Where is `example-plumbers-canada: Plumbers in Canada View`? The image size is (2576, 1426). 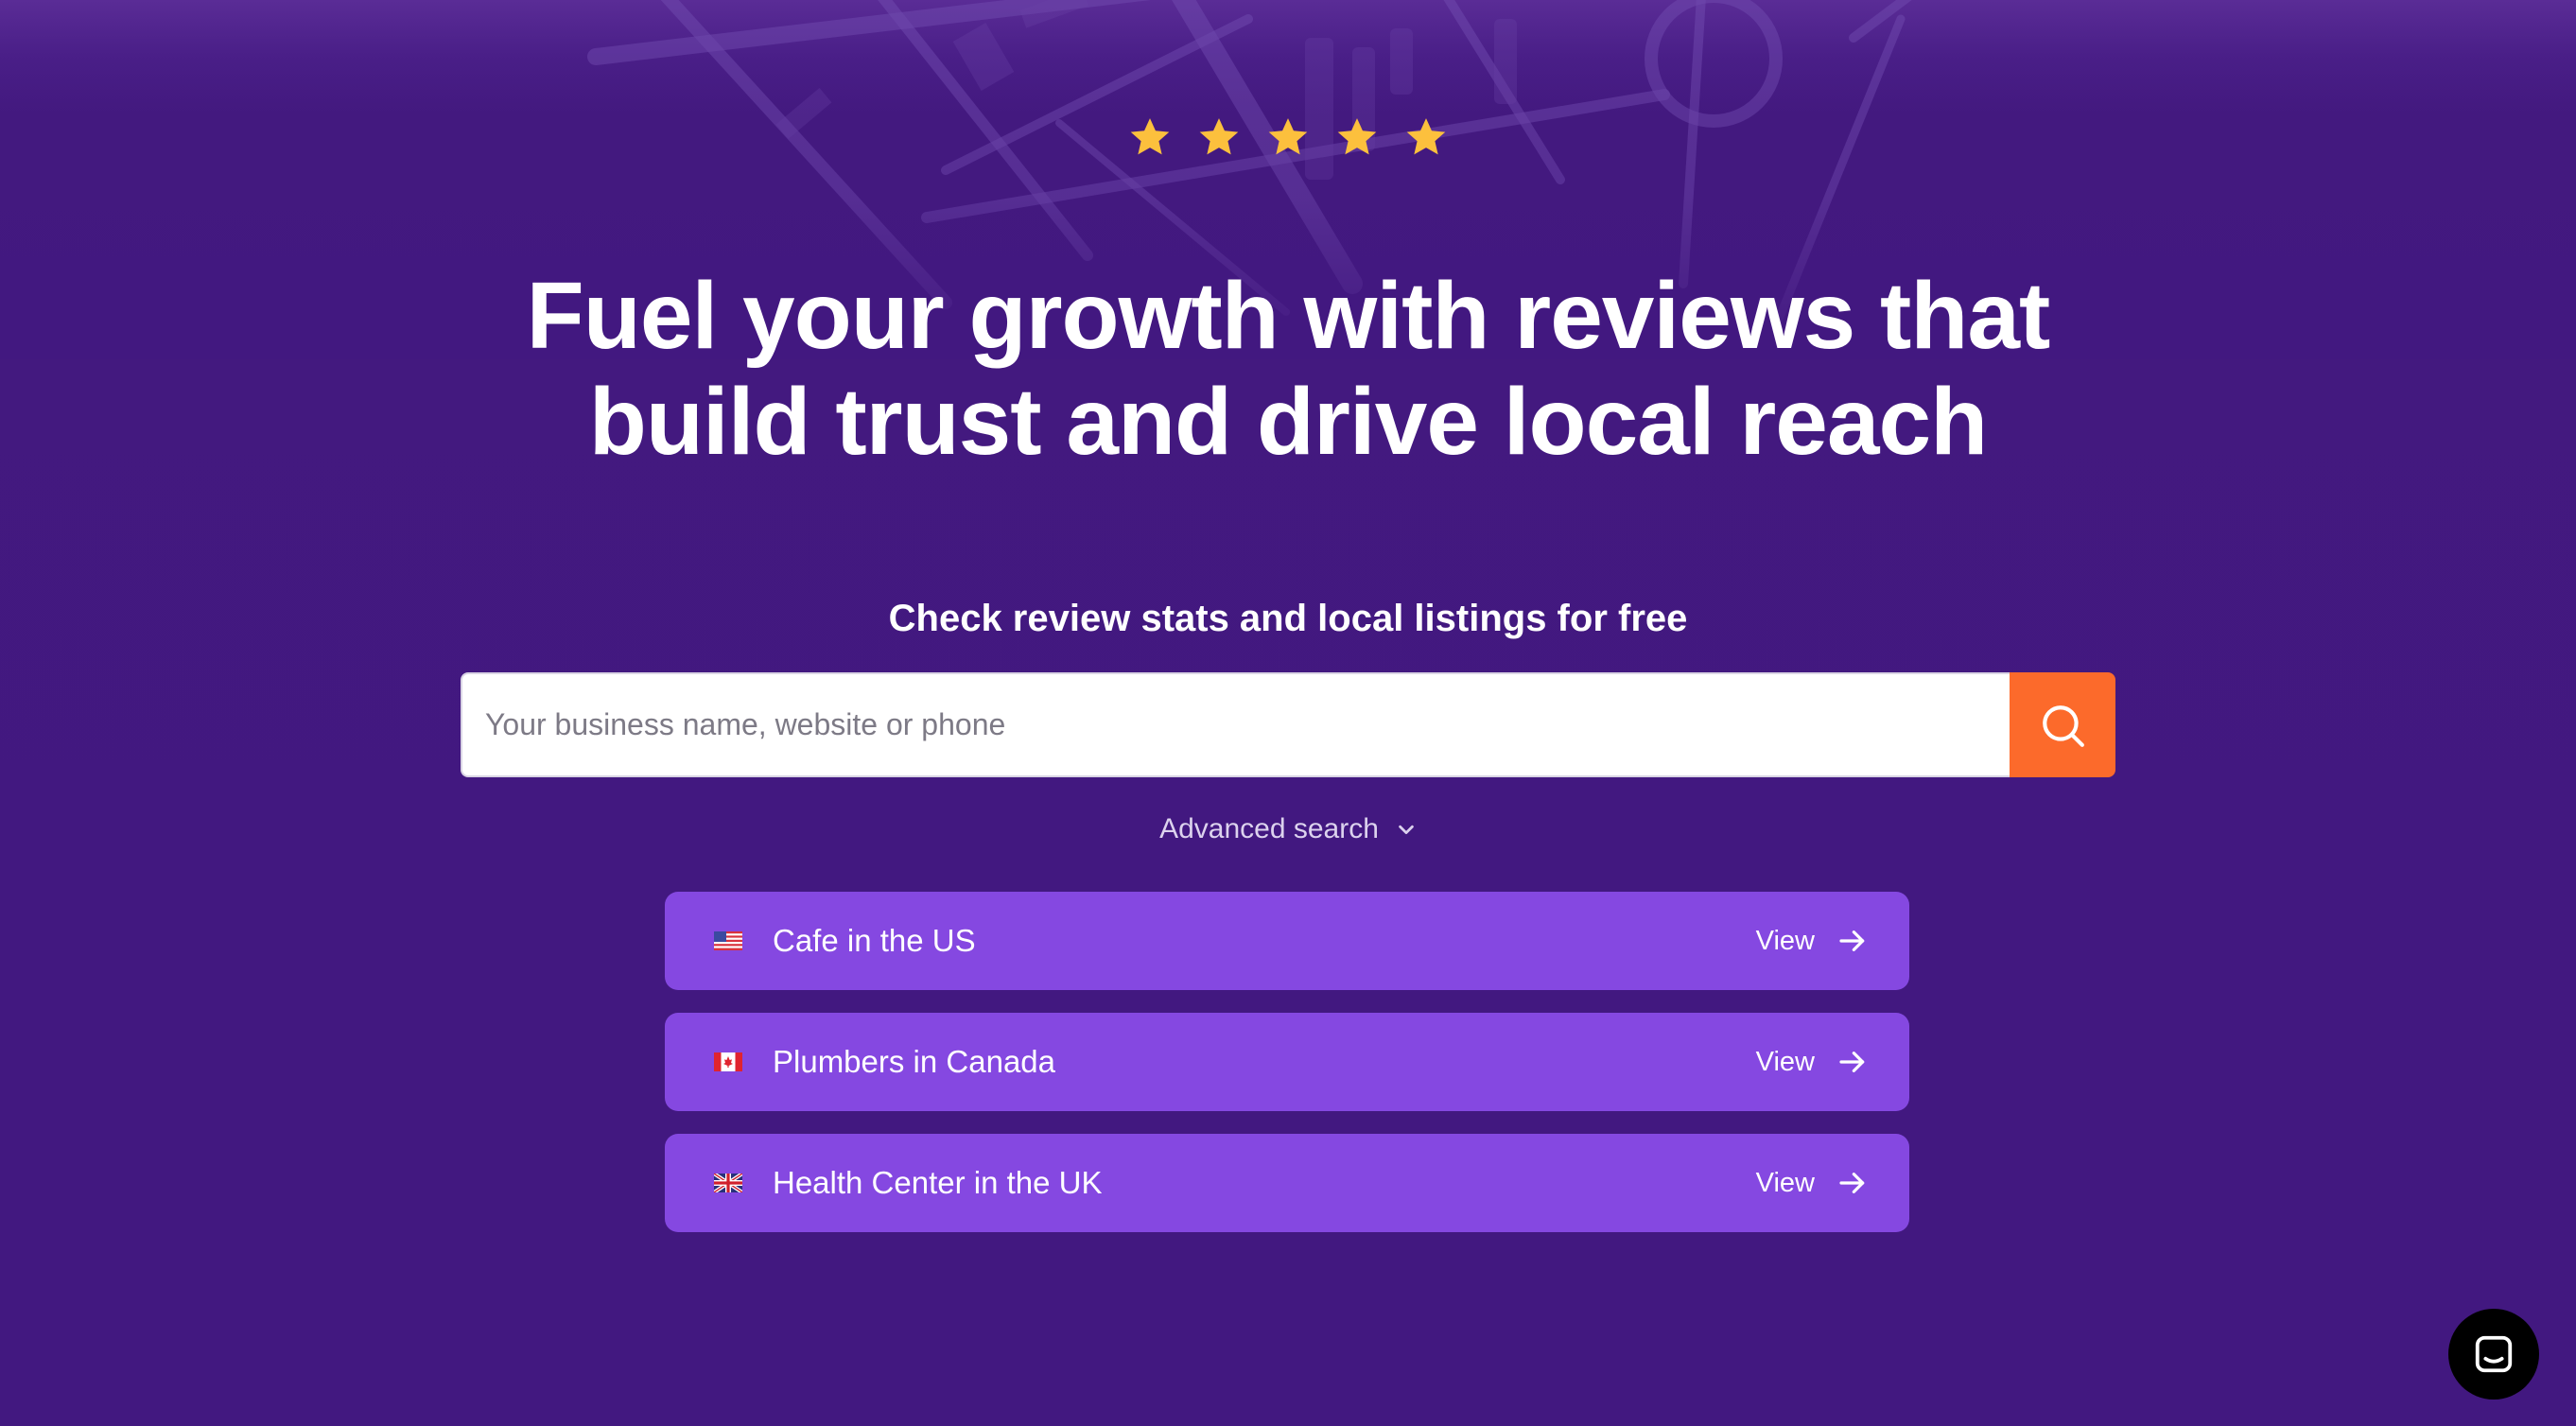 example-plumbers-canada: Plumbers in Canada View is located at coordinates (1287, 1062).